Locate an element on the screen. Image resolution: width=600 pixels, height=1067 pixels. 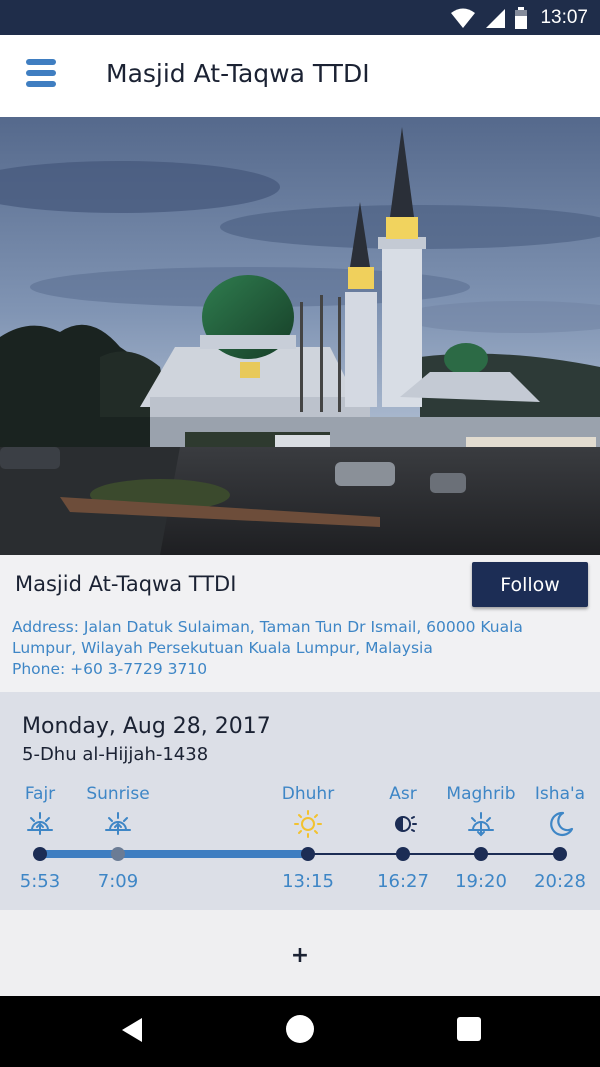
status-icons: 13:07 is located at coordinates (519, 18).